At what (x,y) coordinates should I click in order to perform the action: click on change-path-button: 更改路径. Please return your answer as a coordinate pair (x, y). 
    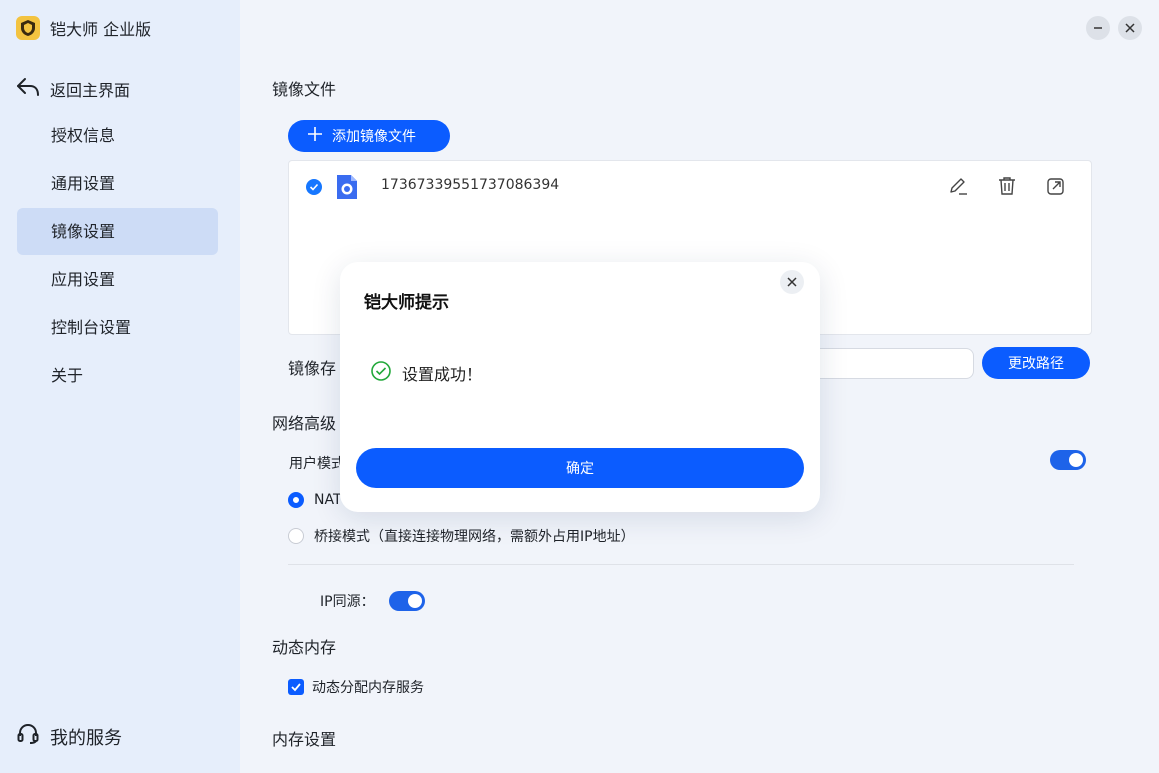
    Looking at the image, I should click on (1036, 363).